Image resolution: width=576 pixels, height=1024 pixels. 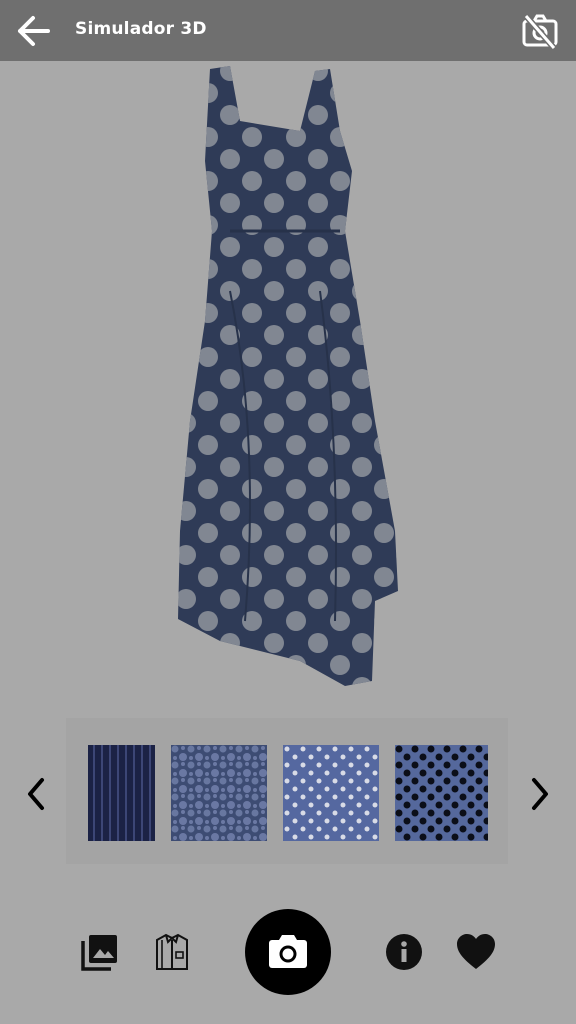 I want to click on camera-icon, so click(x=288, y=951).